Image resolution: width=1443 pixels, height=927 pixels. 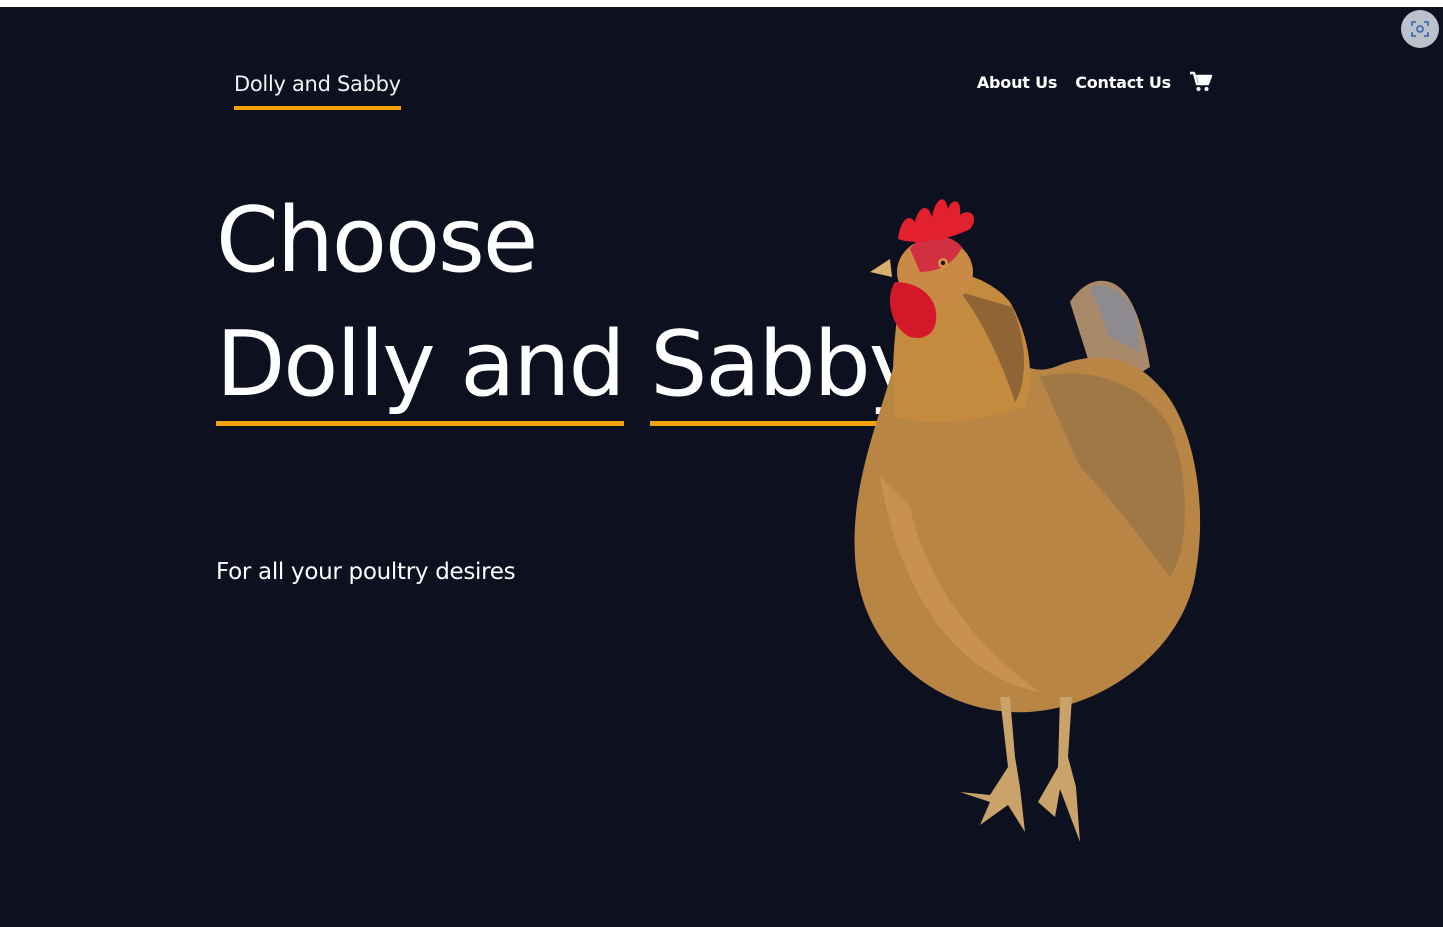 I want to click on hero-tagline: For all your poultry desires, so click(x=366, y=572).